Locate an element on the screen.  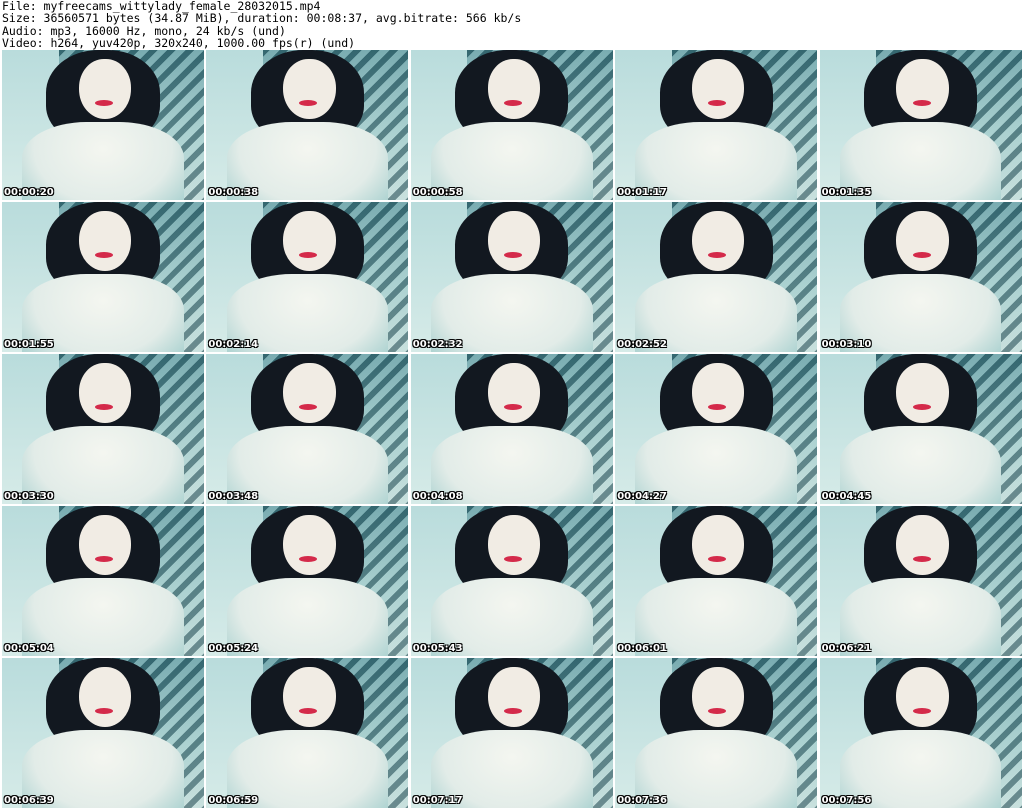
thumbnail-timestamp: 00:05:24 is located at coordinates (233, 648).